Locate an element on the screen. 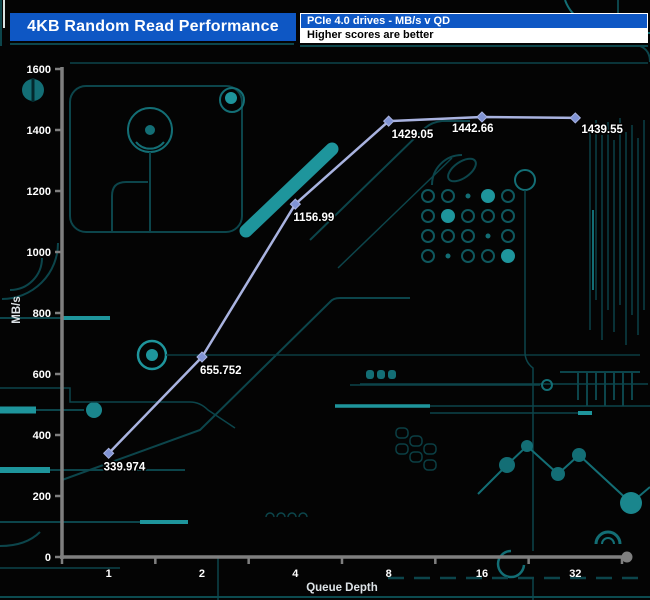 Image resolution: width=650 pixels, height=600 pixels. x-axis-end-cap is located at coordinates (627, 557).